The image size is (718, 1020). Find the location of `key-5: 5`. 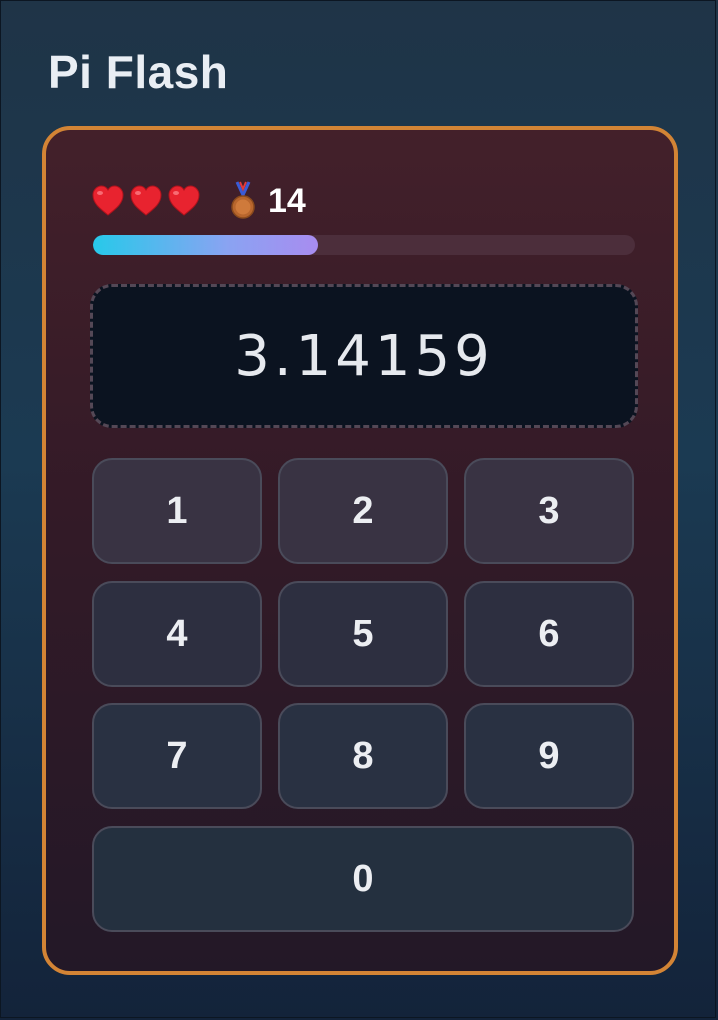

key-5: 5 is located at coordinates (363, 634).